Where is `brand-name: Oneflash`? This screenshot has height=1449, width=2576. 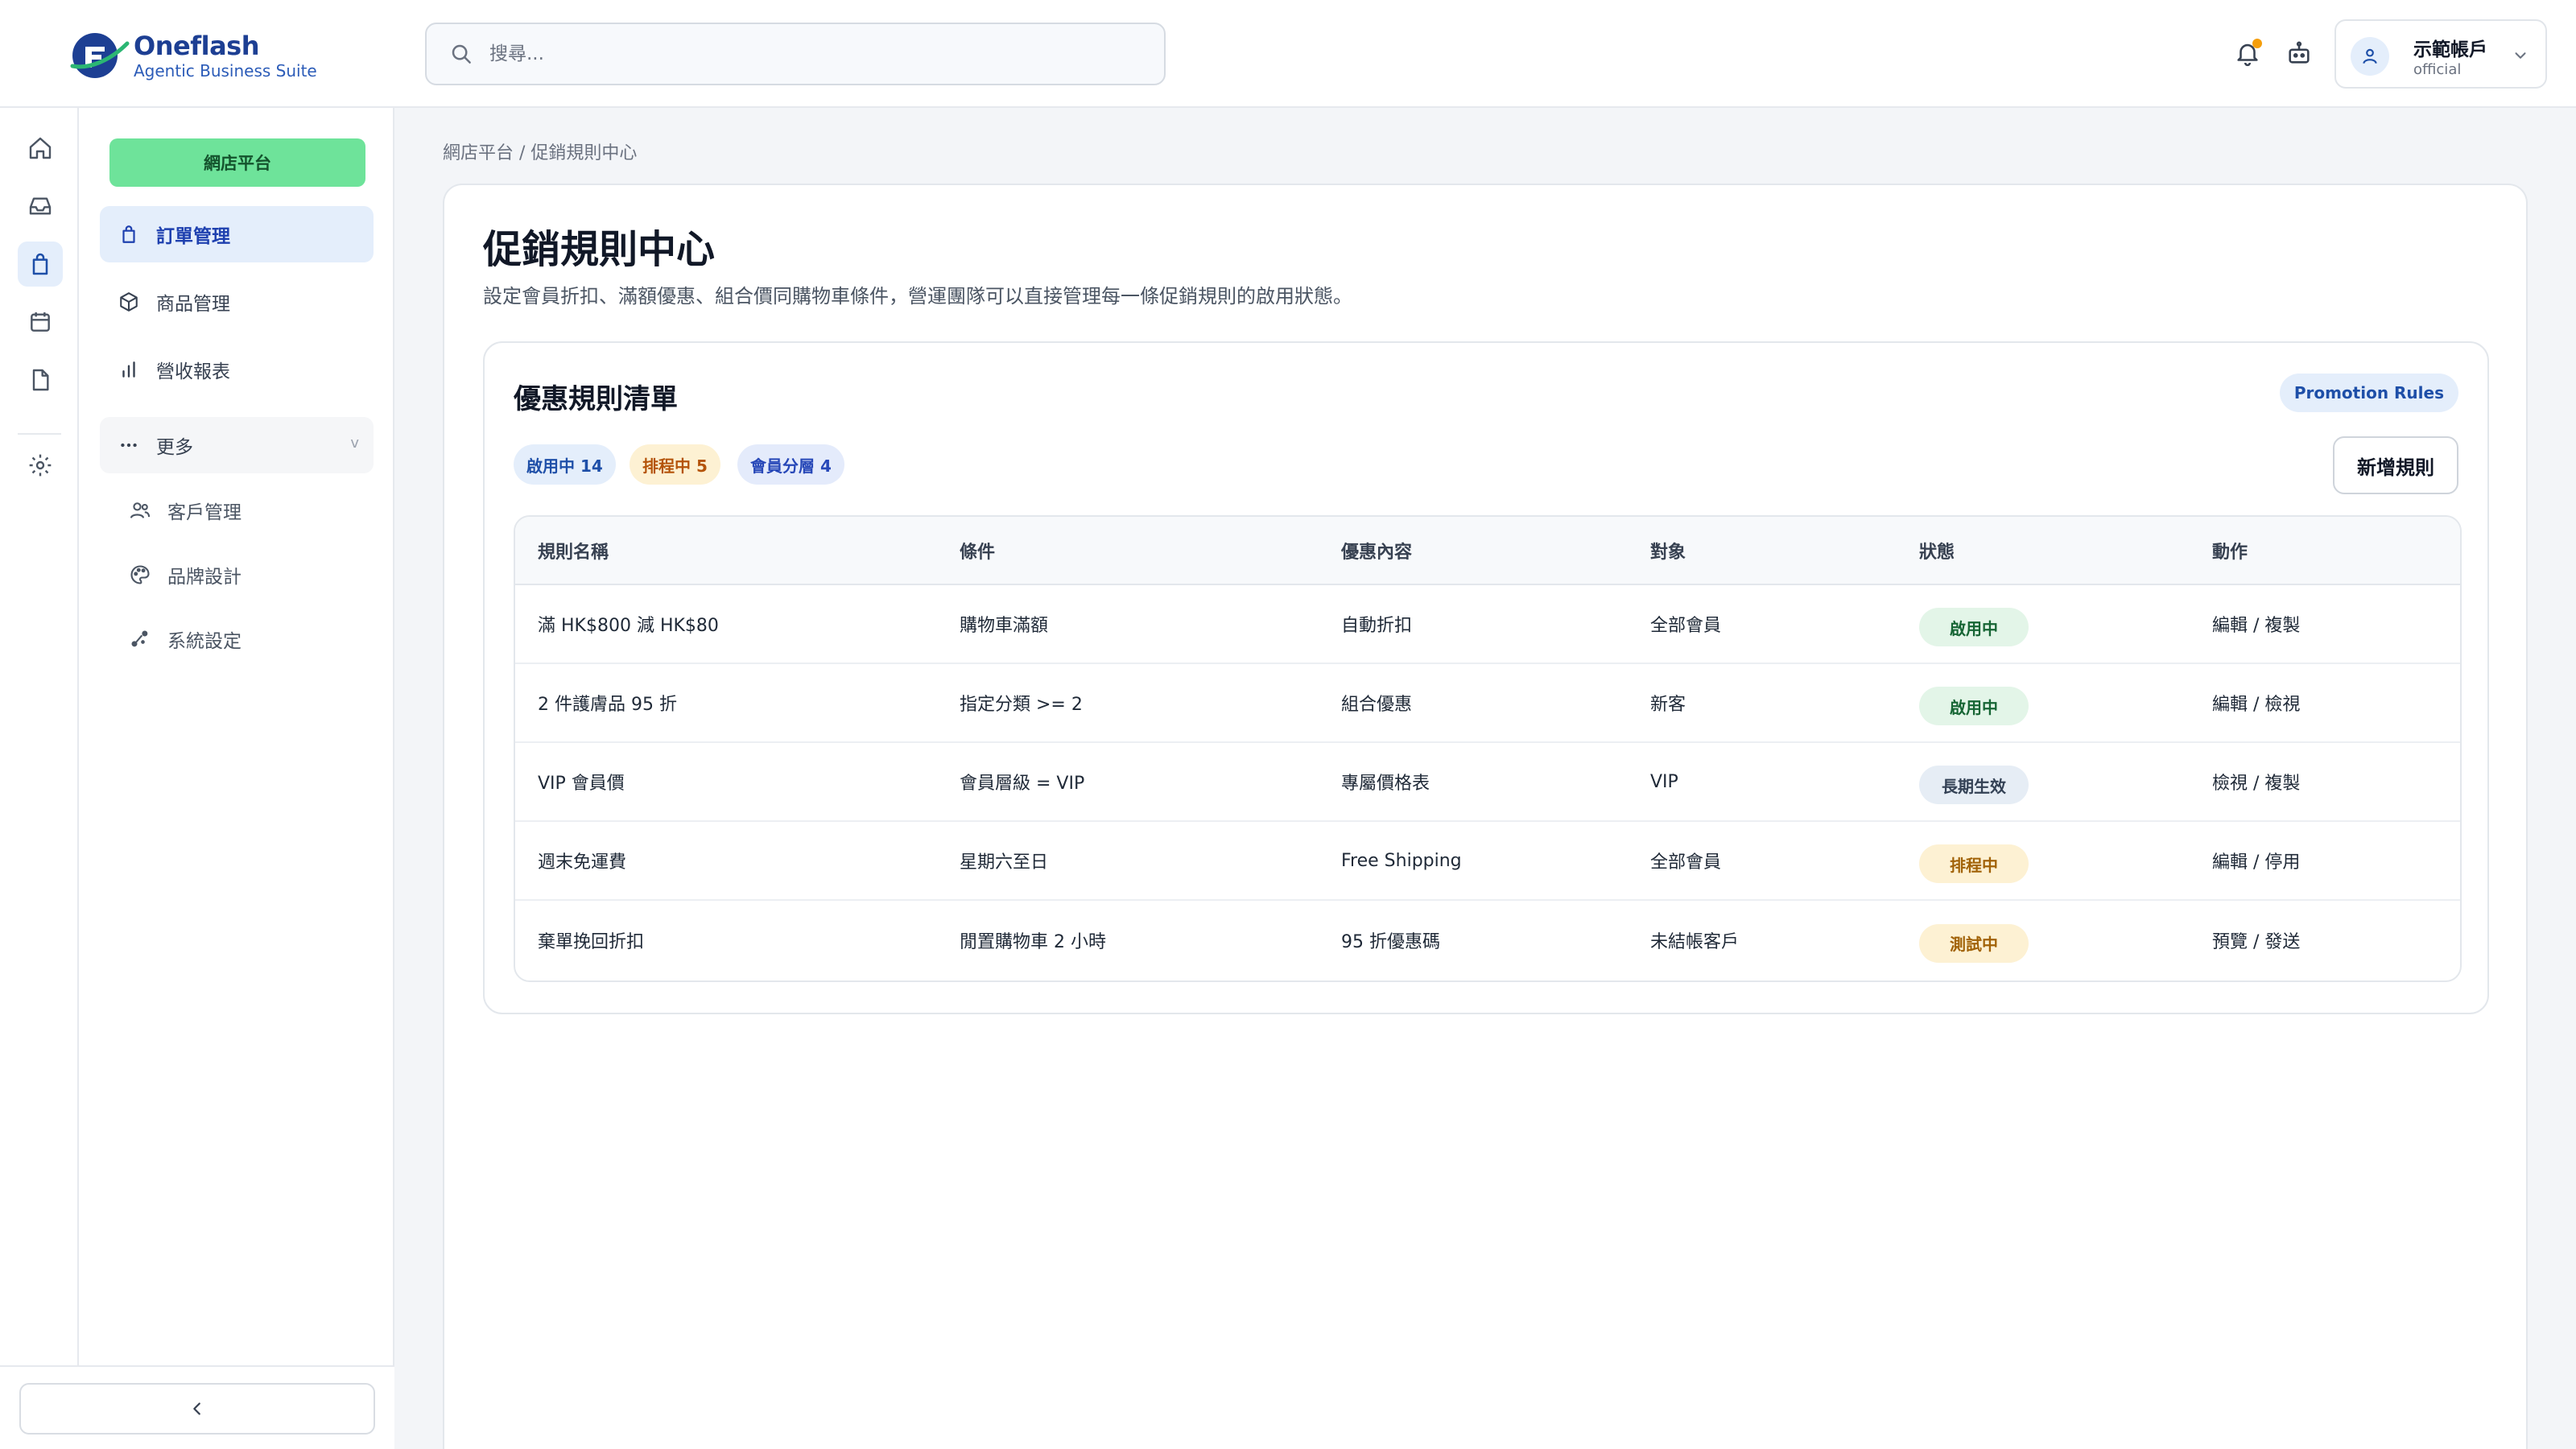
brand-name: Oneflash is located at coordinates (197, 46).